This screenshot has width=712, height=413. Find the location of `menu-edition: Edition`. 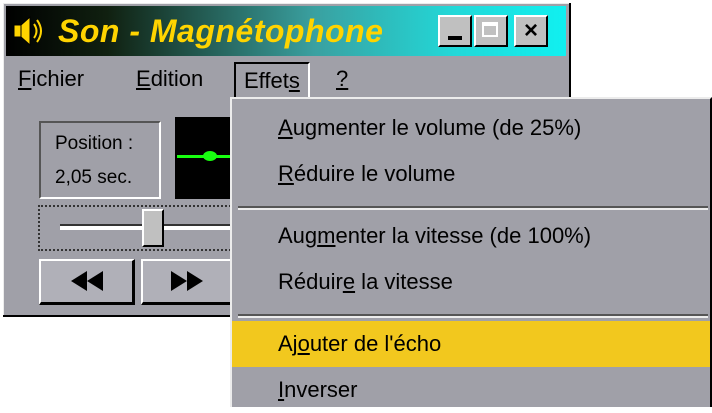

menu-edition: Edition is located at coordinates (169, 79).